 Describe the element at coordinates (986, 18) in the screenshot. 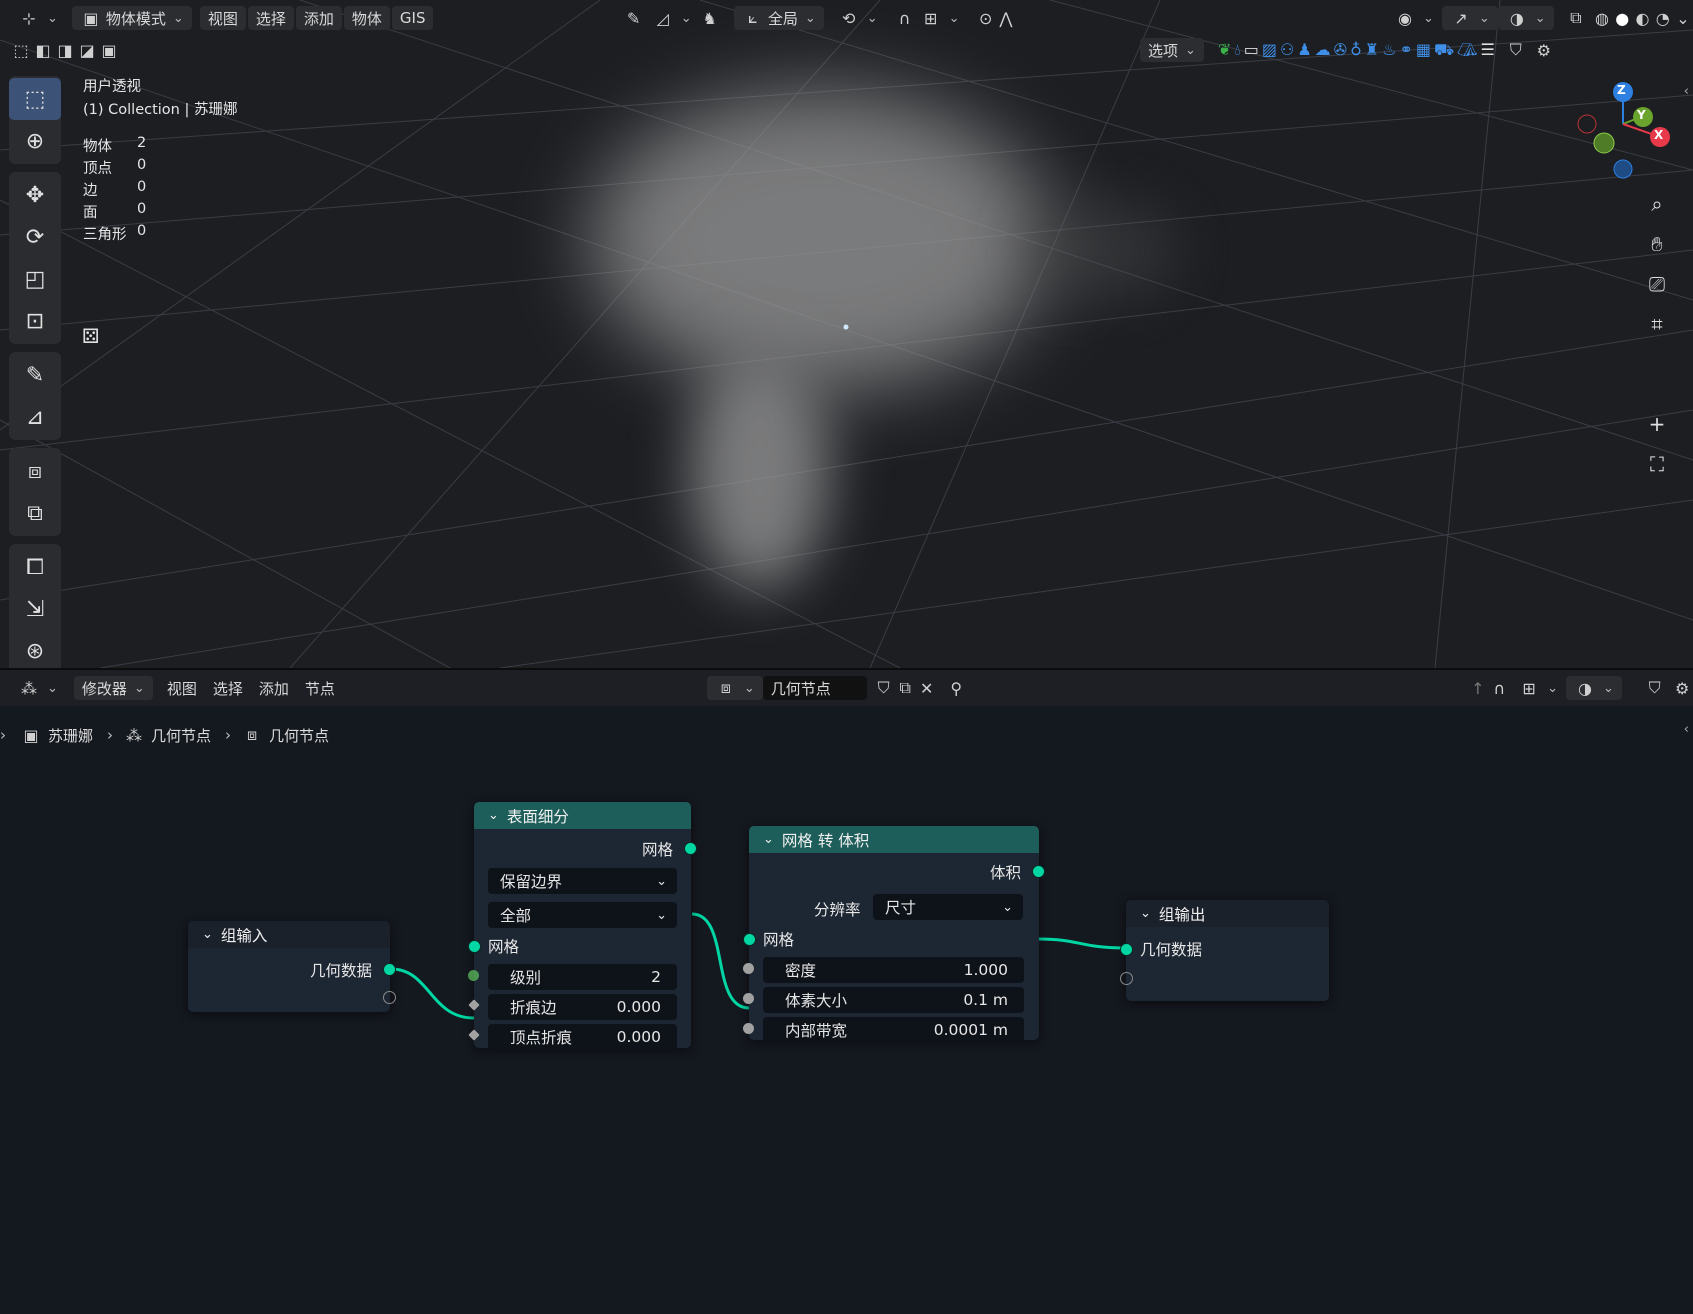

I see `proportional-edit-icon: ⊙` at that location.